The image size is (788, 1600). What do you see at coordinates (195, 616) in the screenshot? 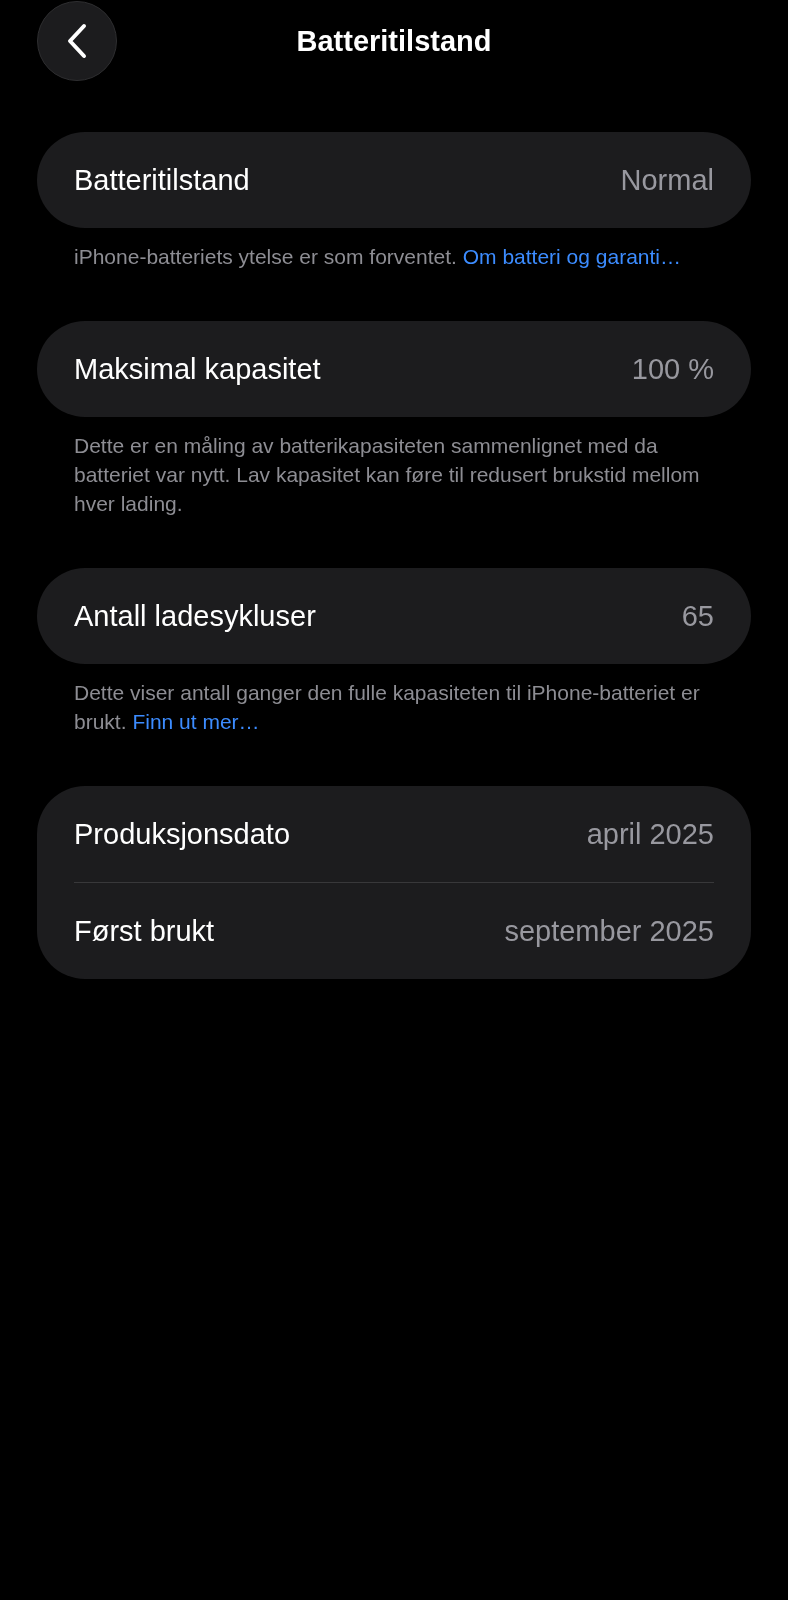
I see `row-label: Antall ladesykluser` at bounding box center [195, 616].